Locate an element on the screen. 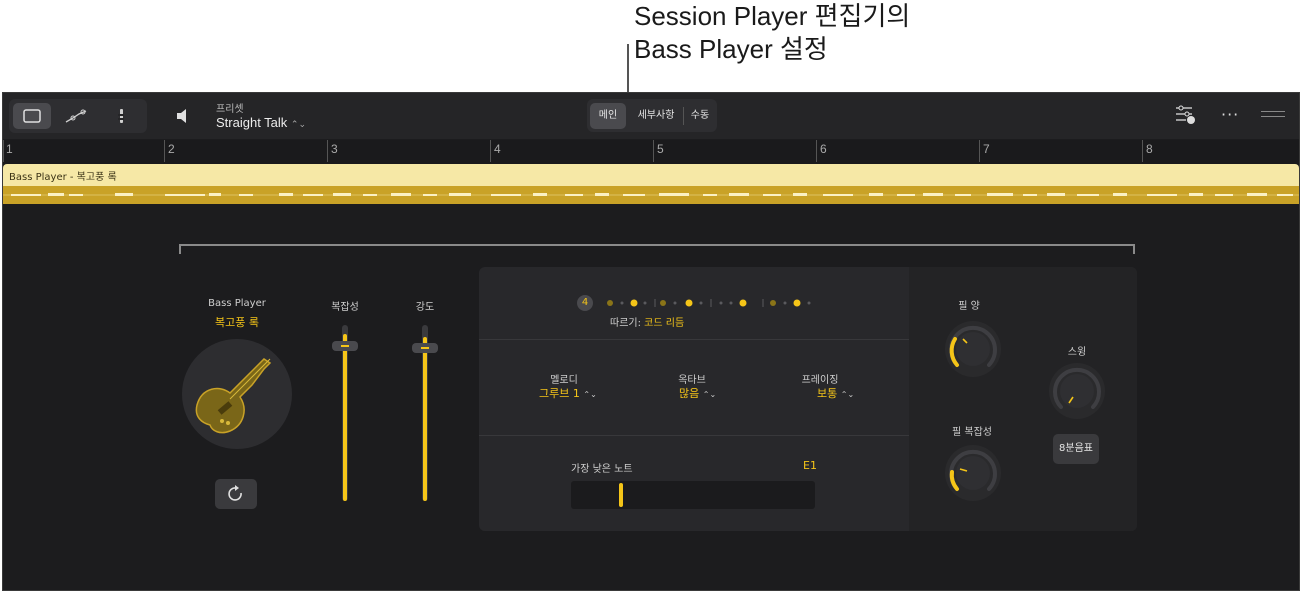 This screenshot has height=593, width=1303. editor-toolbar: 프리셋 Straight Talk ⌃⌄ 메인 세부사항 수동 ··· is located at coordinates (651, 116).